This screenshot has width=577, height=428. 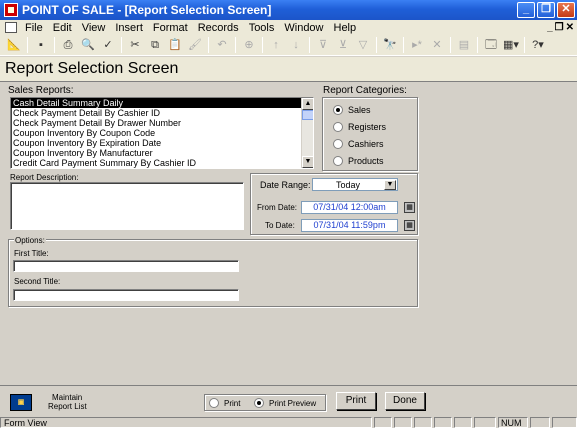 I want to click on sales-reports-label: Sales Reports:, so click(x=41, y=90).